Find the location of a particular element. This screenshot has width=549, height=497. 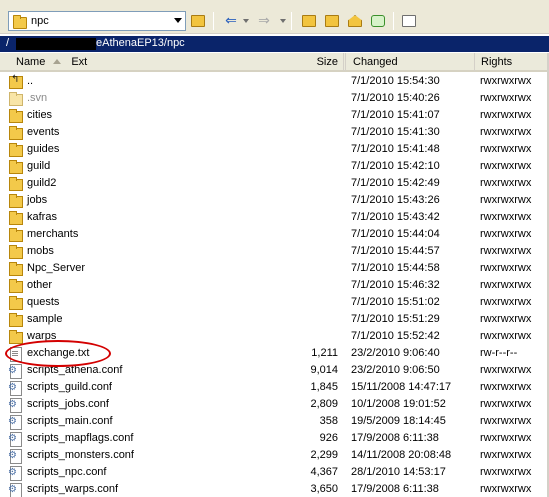

open-folder-button is located at coordinates (198, 21).